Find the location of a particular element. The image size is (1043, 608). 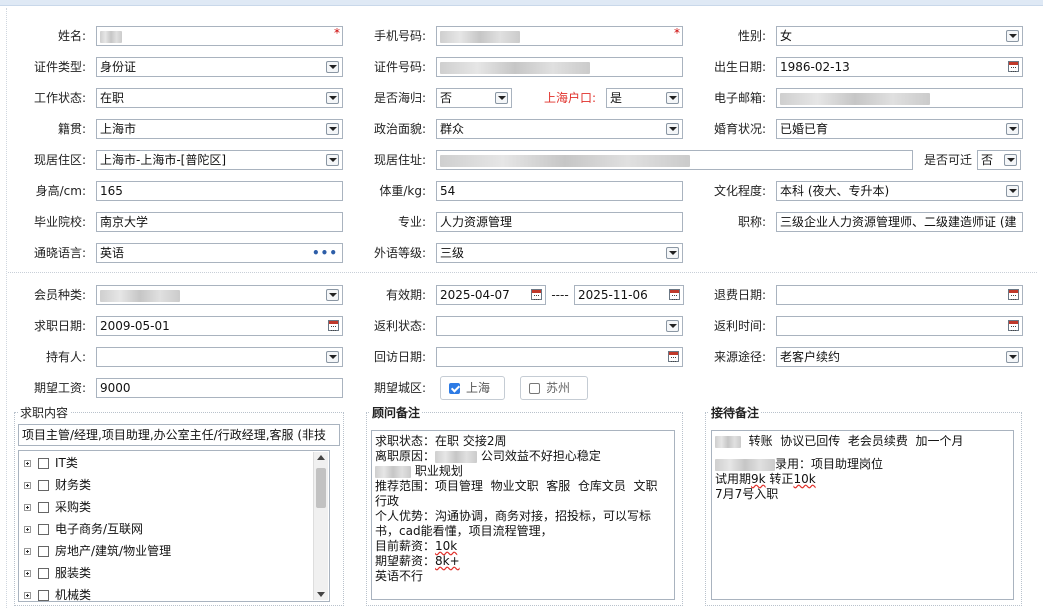

consultant-notes-title: 顾问备注 is located at coordinates (396, 412).